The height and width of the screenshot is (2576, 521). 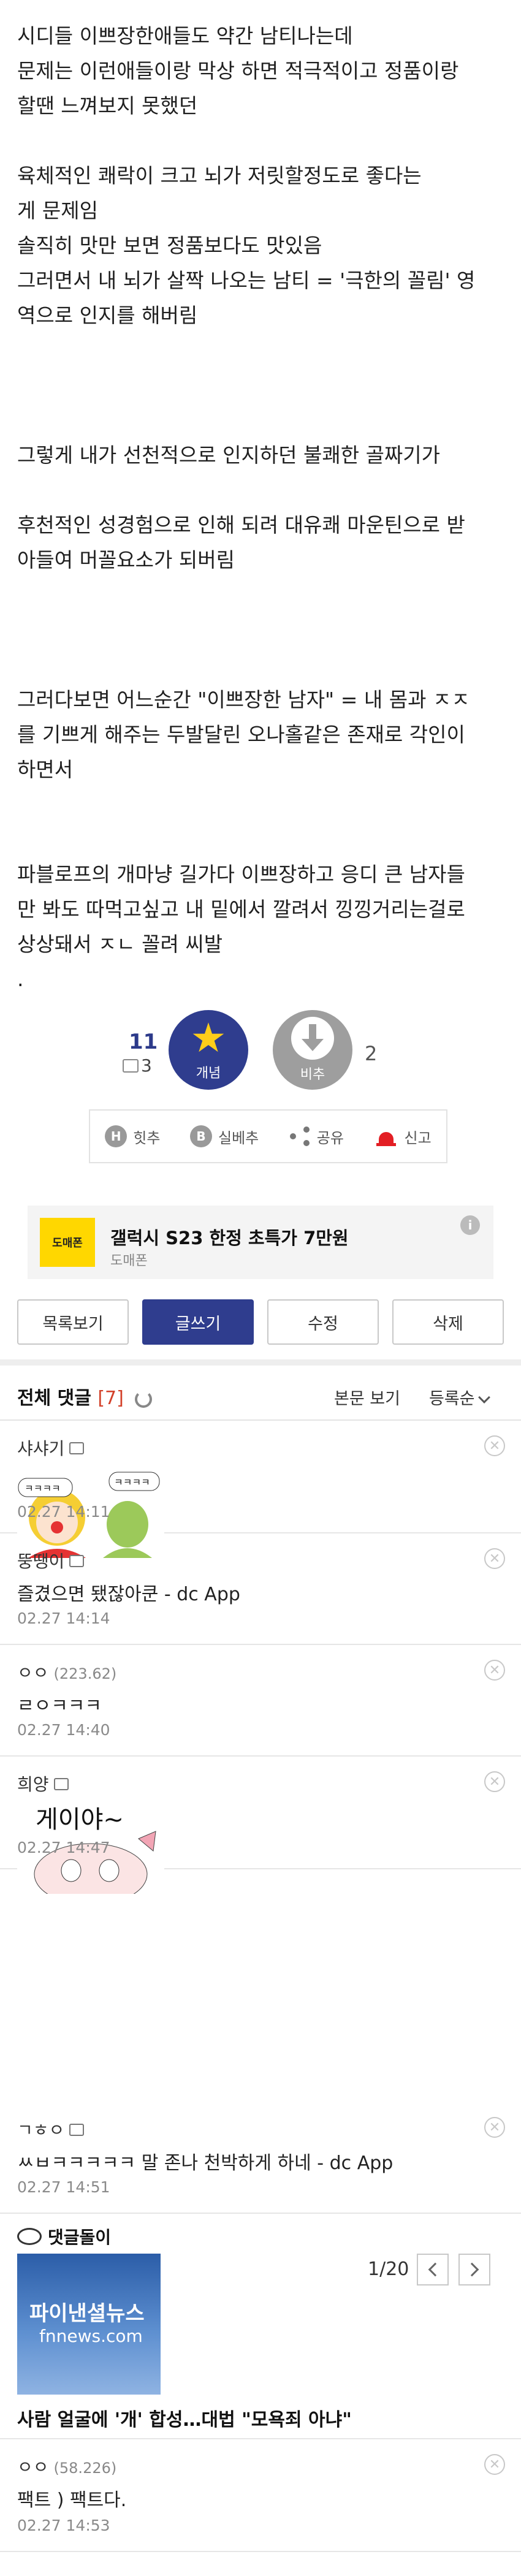 What do you see at coordinates (43, 1783) in the screenshot?
I see `comment-author: 희양` at bounding box center [43, 1783].